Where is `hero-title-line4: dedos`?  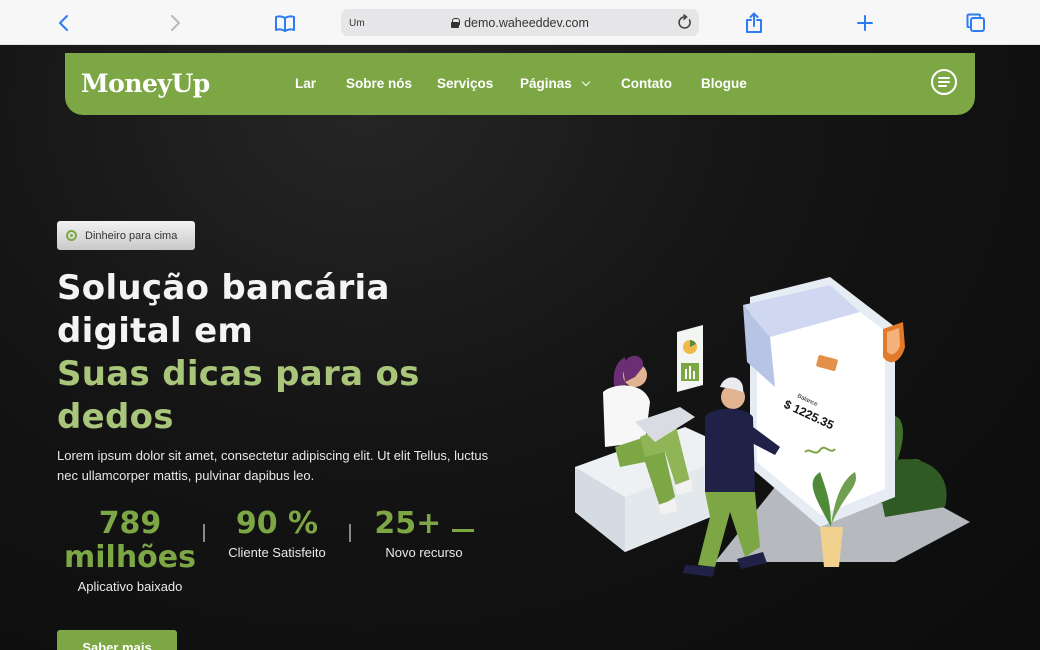 hero-title-line4: dedos is located at coordinates (115, 417).